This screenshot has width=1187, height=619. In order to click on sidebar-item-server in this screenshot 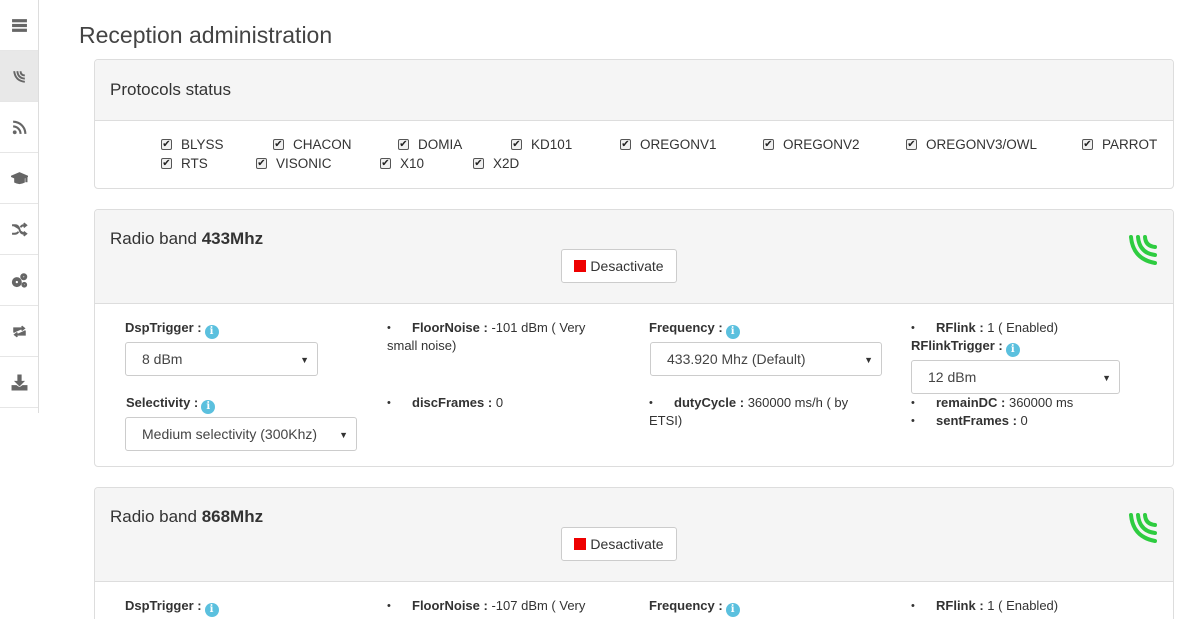, I will do `click(19, 25)`.